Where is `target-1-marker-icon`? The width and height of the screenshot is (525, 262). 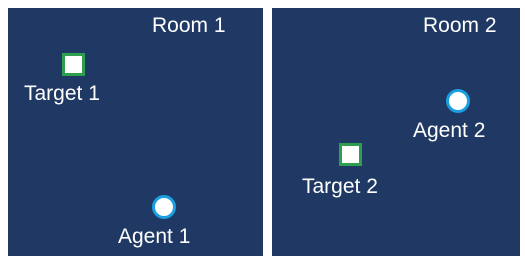 target-1-marker-icon is located at coordinates (73, 64).